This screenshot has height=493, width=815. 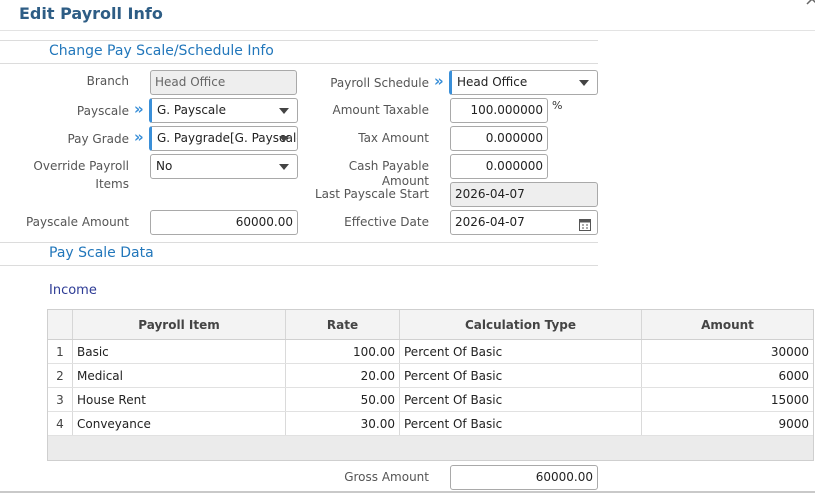 I want to click on rate-cell: 100.00, so click(x=342, y=351).